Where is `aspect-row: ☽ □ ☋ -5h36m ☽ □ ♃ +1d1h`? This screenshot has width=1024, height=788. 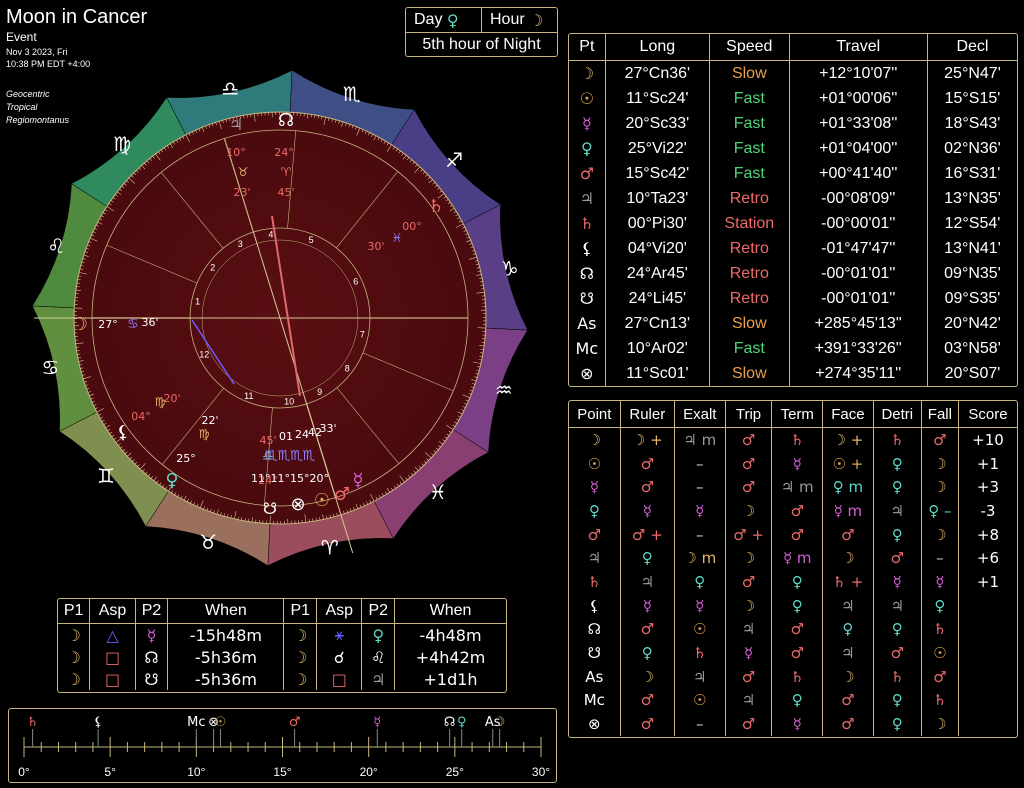 aspect-row: ☽ □ ☋ -5h36m ☽ □ ♃ +1d1h is located at coordinates (282, 679).